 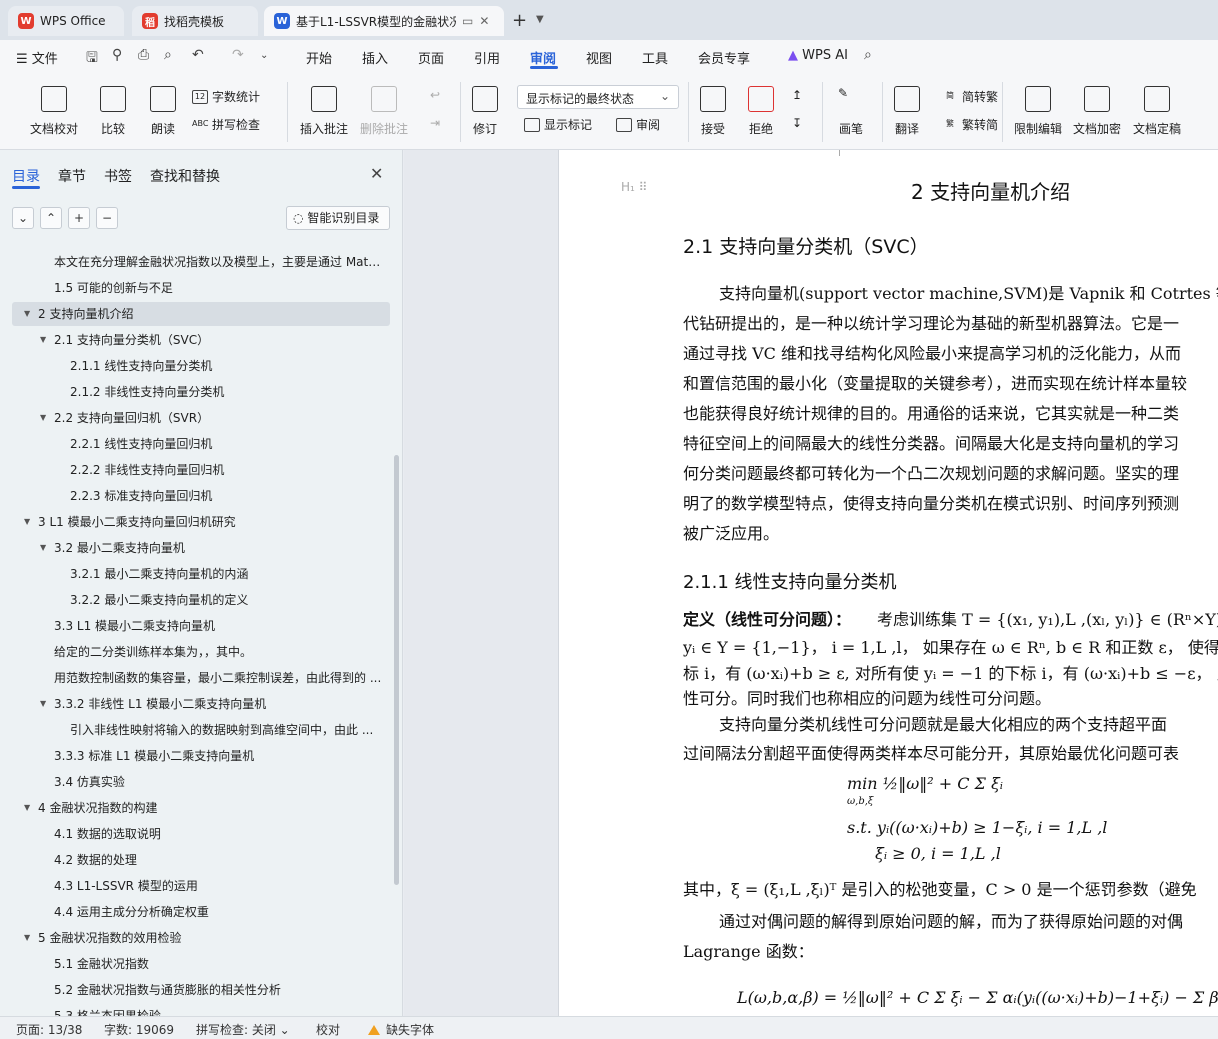 I want to click on tab-wps-office: W WPS Office, so click(x=66, y=21).